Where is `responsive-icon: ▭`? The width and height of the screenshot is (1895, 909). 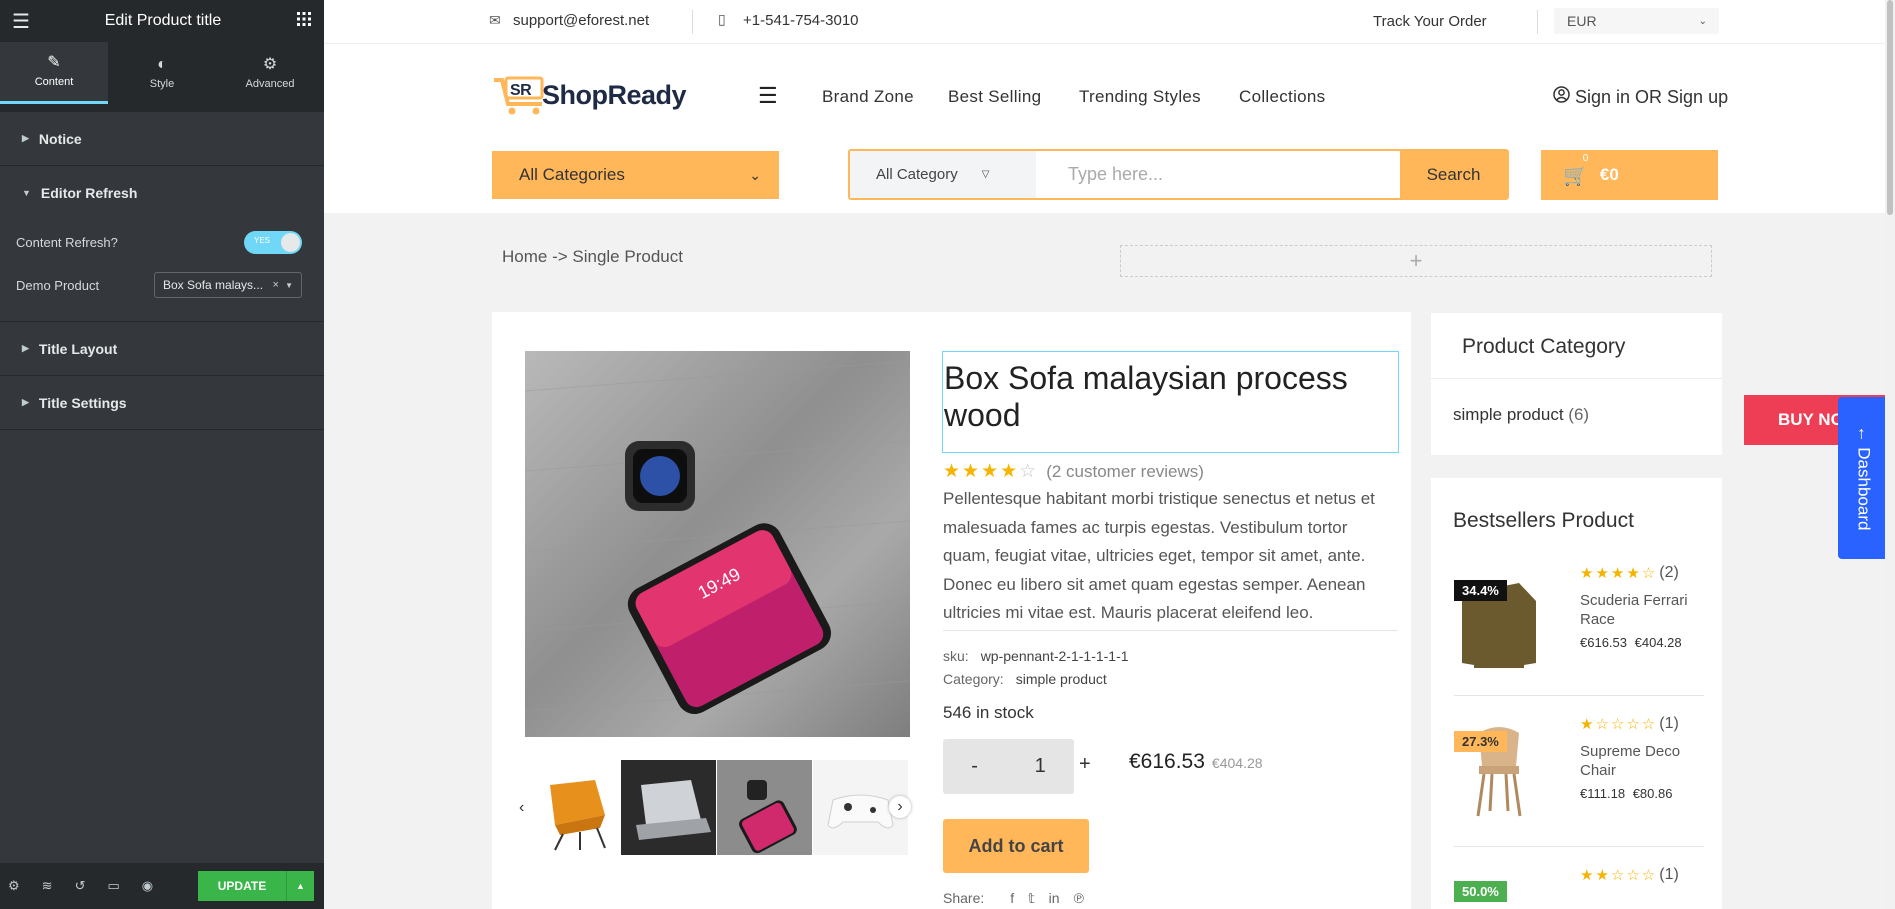
responsive-icon: ▭ is located at coordinates (113, 886).